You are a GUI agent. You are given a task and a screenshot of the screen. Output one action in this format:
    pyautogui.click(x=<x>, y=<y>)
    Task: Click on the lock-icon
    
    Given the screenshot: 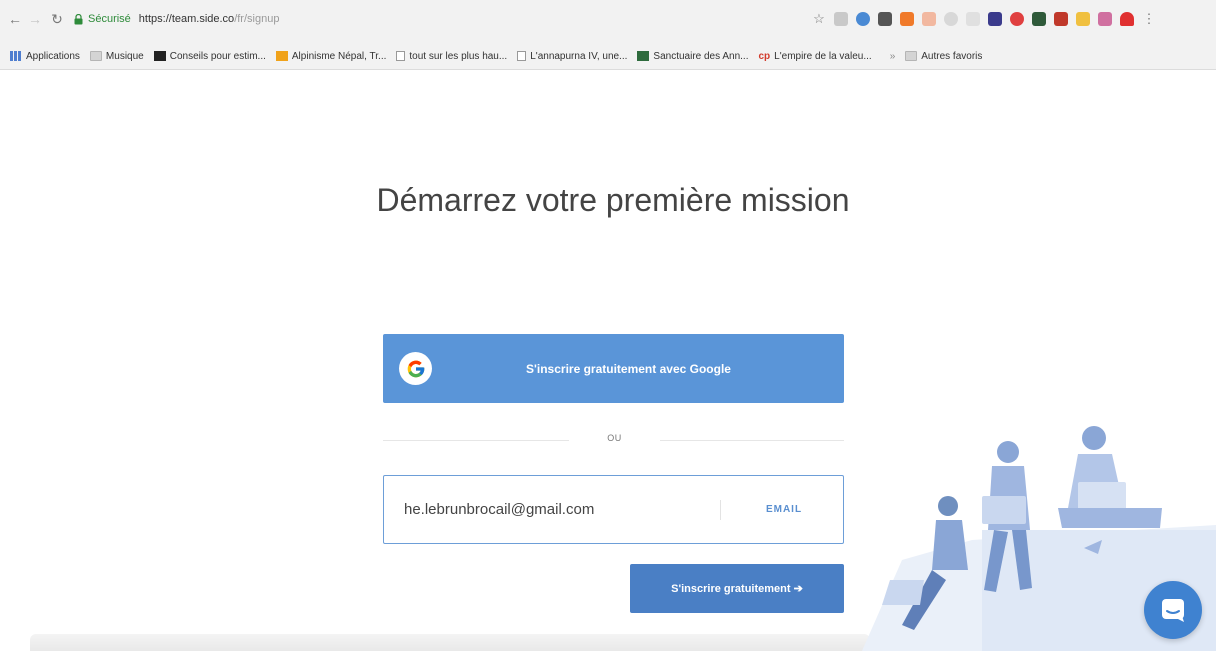 What is the action you would take?
    pyautogui.click(x=78, y=19)
    